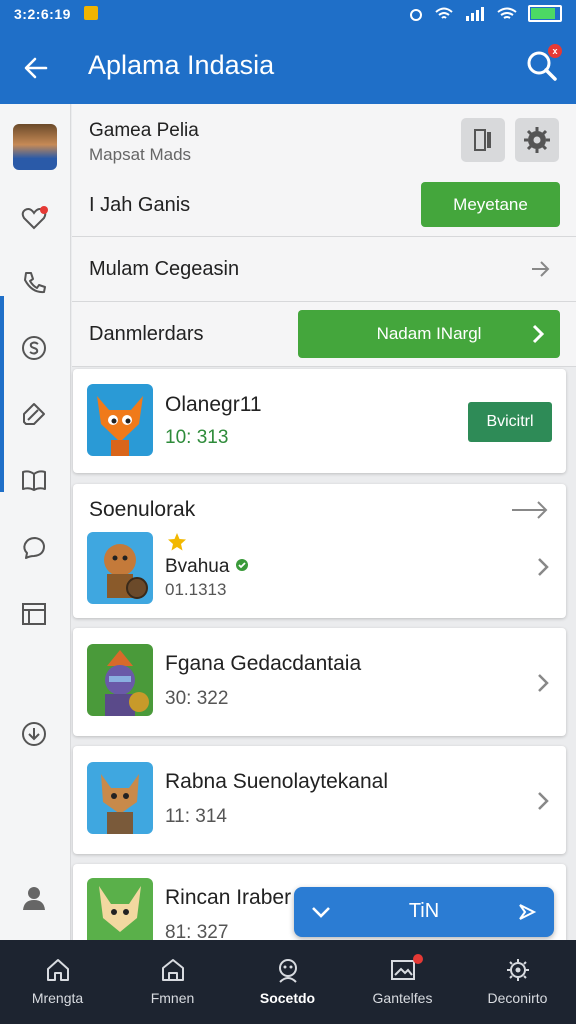 The image size is (576, 1024). I want to click on sidebar-item-chat, so click(34, 548).